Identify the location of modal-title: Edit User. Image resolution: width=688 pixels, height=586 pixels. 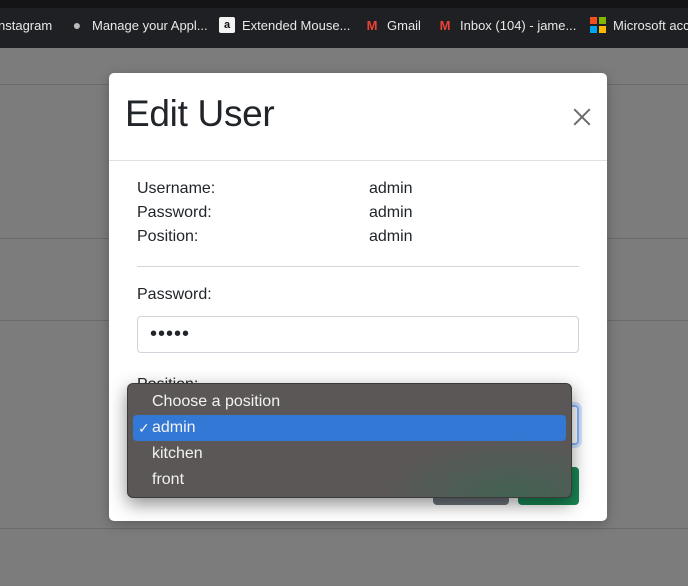
(200, 113).